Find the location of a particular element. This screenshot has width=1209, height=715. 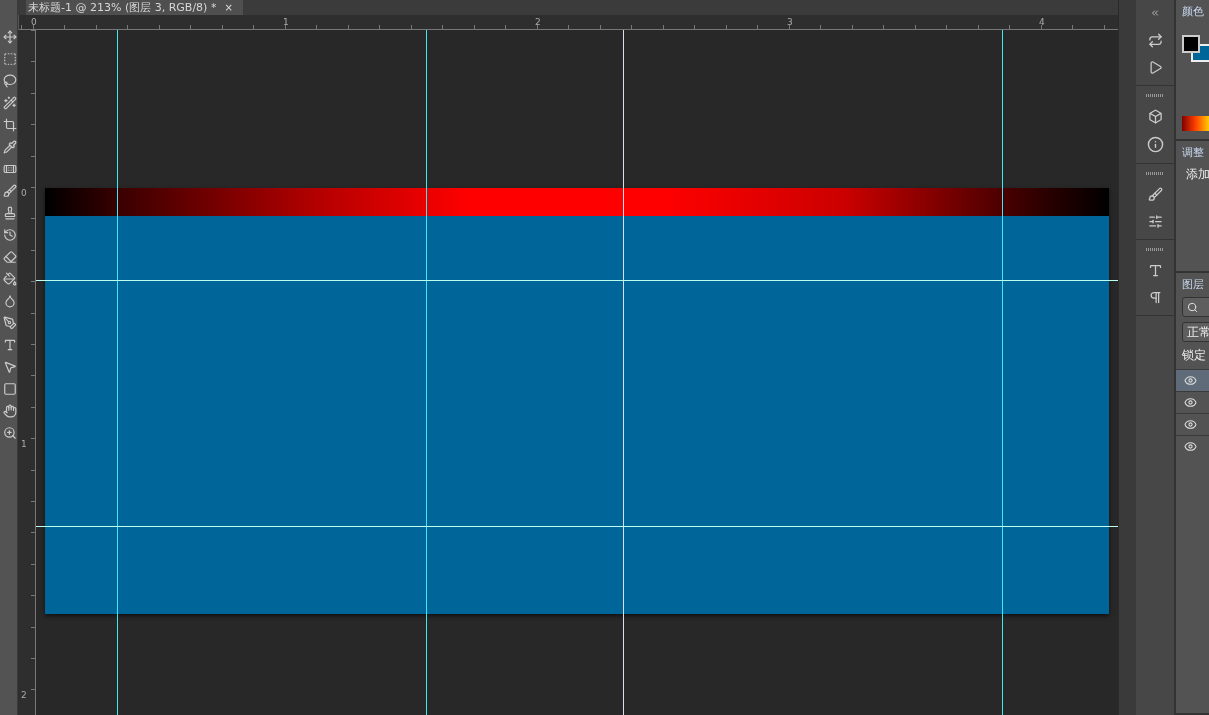

close-icon: × is located at coordinates (228, 7).